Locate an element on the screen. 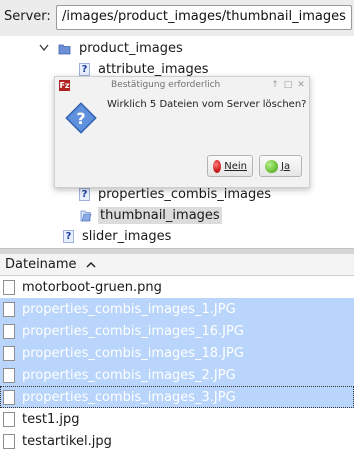 The image size is (354, 452). file-name: properties_combis_images_2.JPG is located at coordinates (129, 375).